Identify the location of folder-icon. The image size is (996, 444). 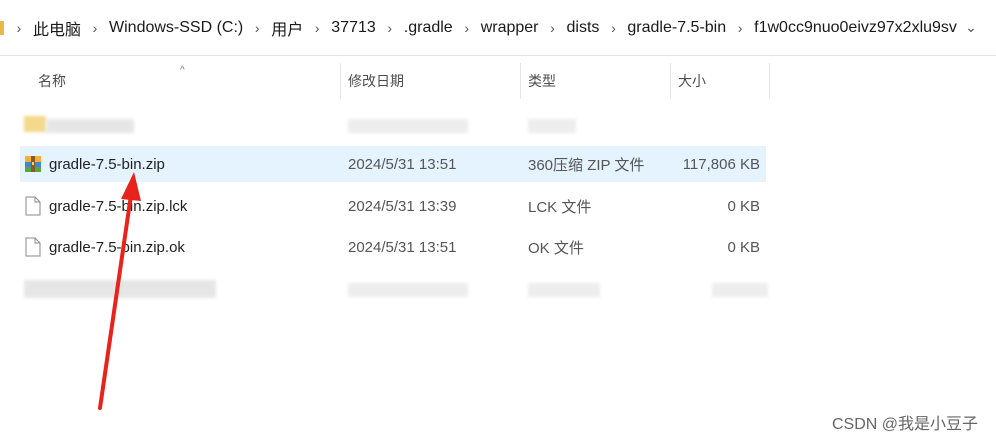
(2, 27).